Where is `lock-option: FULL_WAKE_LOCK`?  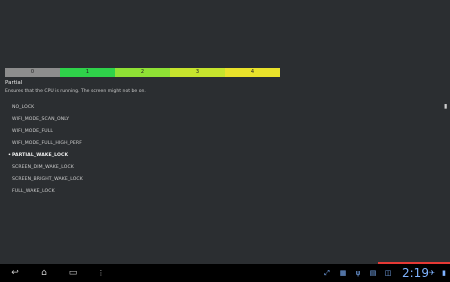
lock-option: FULL_WAKE_LOCK is located at coordinates (41, 192).